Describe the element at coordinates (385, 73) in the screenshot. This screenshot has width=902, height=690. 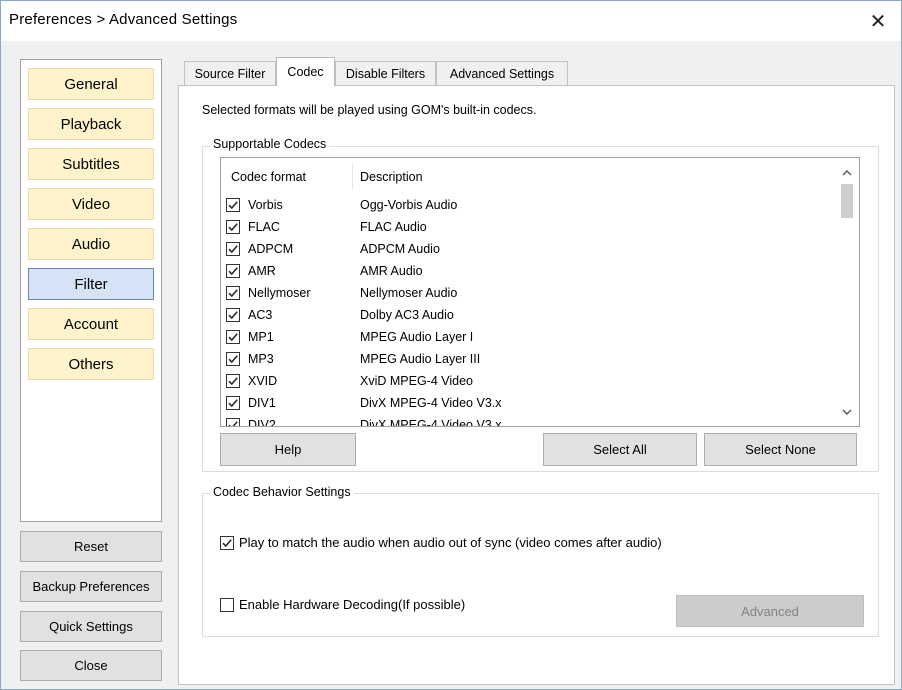
I see `tab-disable-filters: Disable Filters` at that location.